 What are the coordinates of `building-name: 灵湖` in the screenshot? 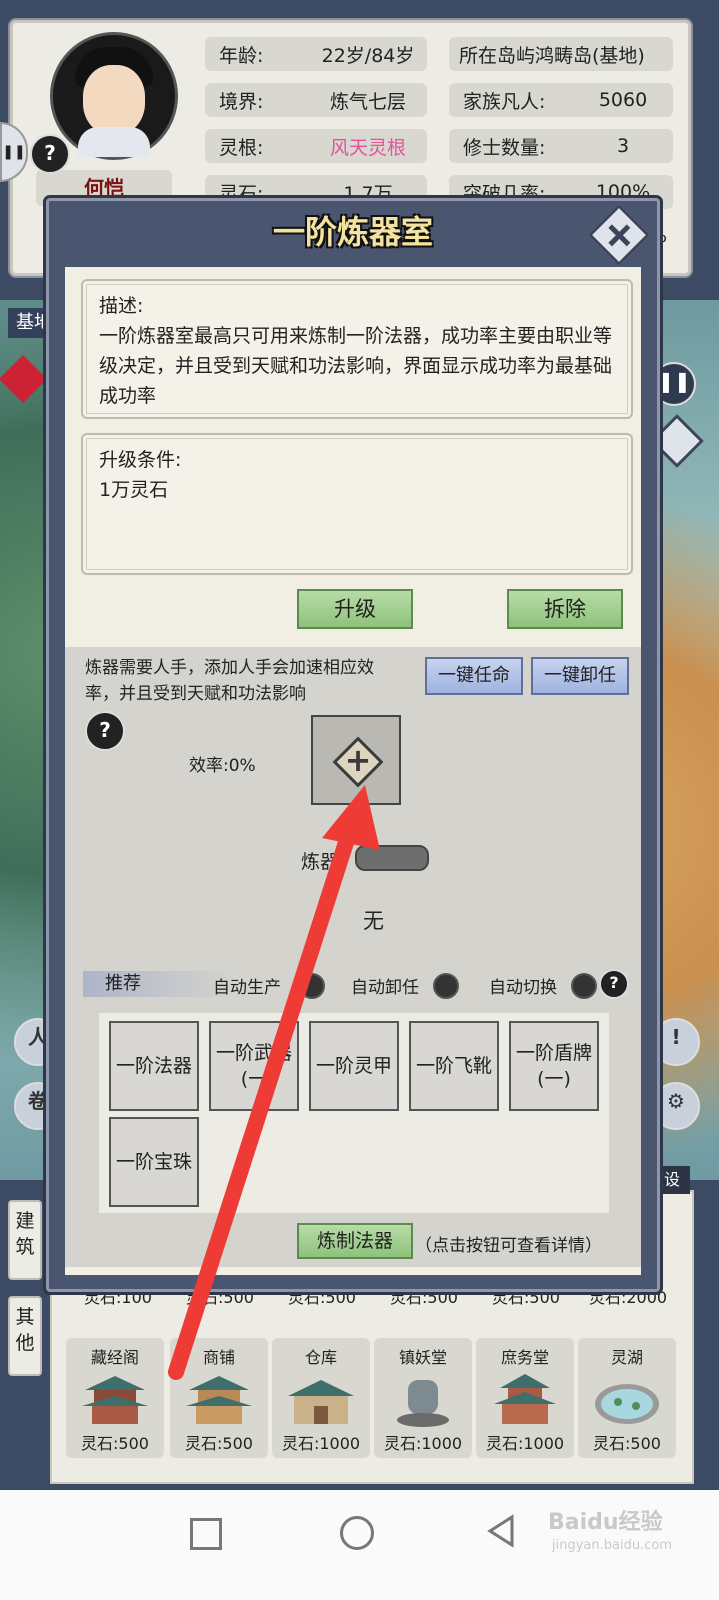 It's located at (626, 1357).